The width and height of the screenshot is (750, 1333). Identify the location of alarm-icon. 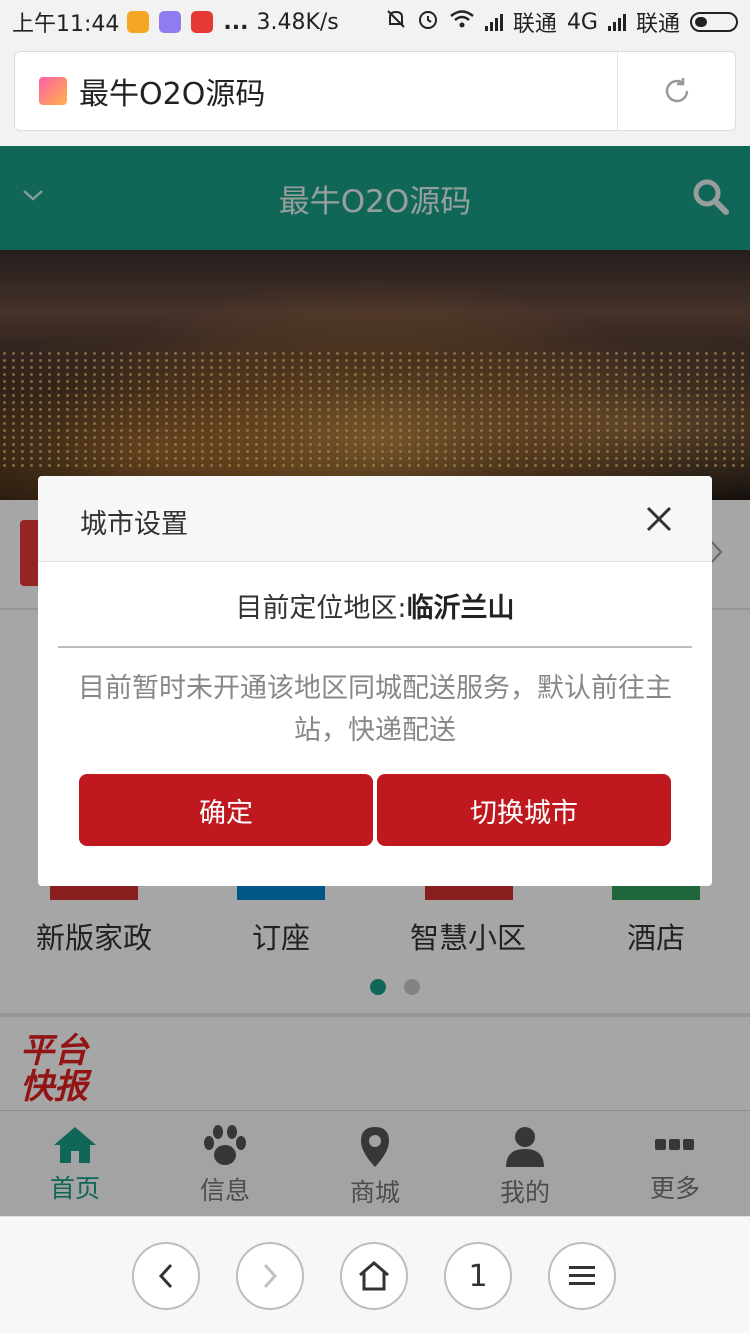
(428, 22).